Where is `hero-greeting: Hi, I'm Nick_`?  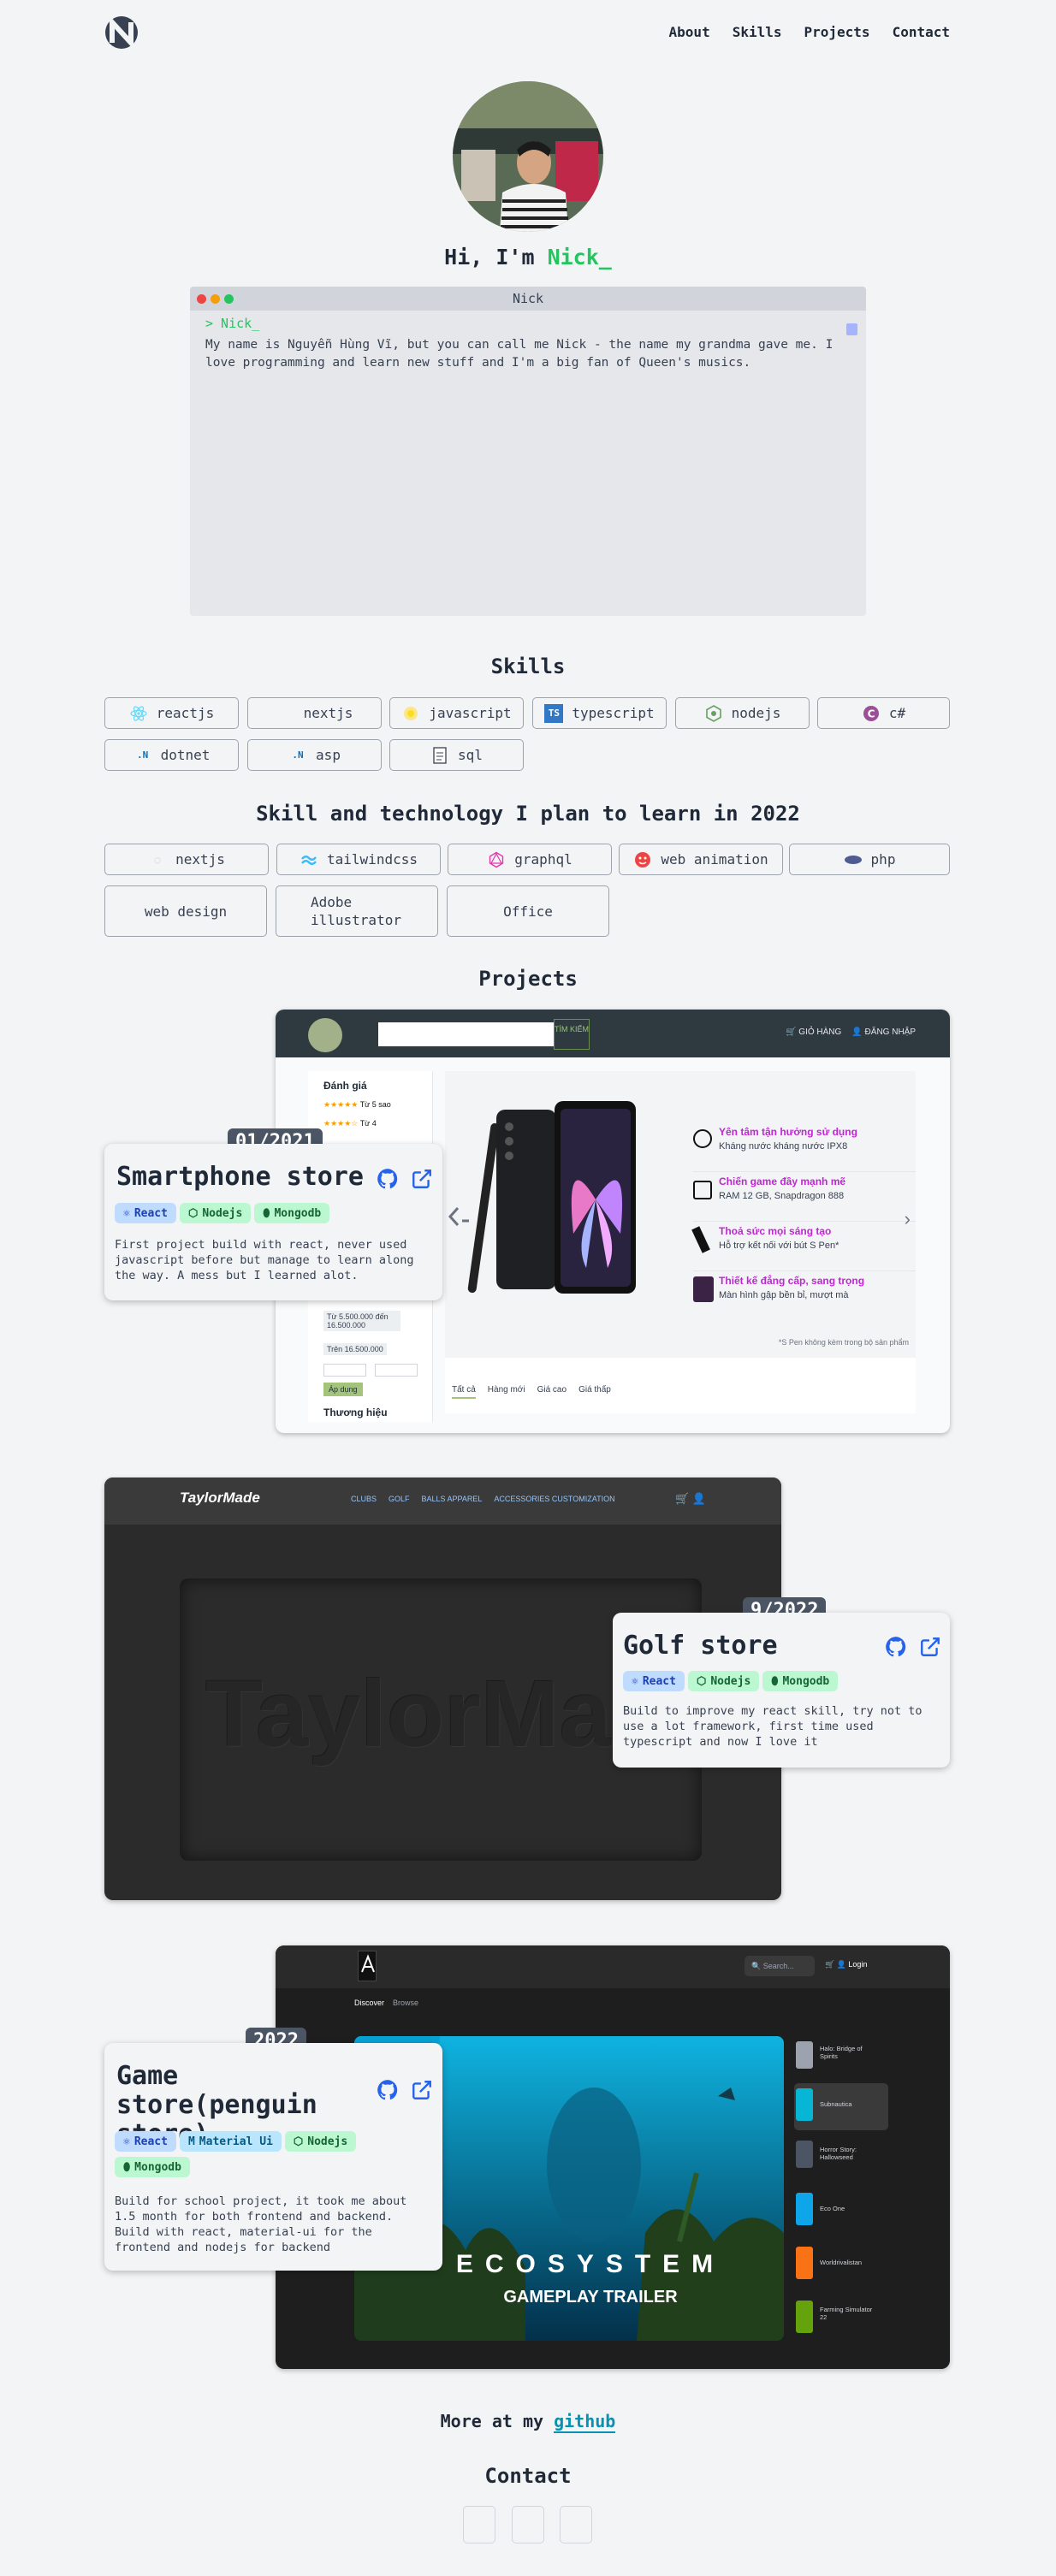 hero-greeting: Hi, I'm Nick_ is located at coordinates (528, 257).